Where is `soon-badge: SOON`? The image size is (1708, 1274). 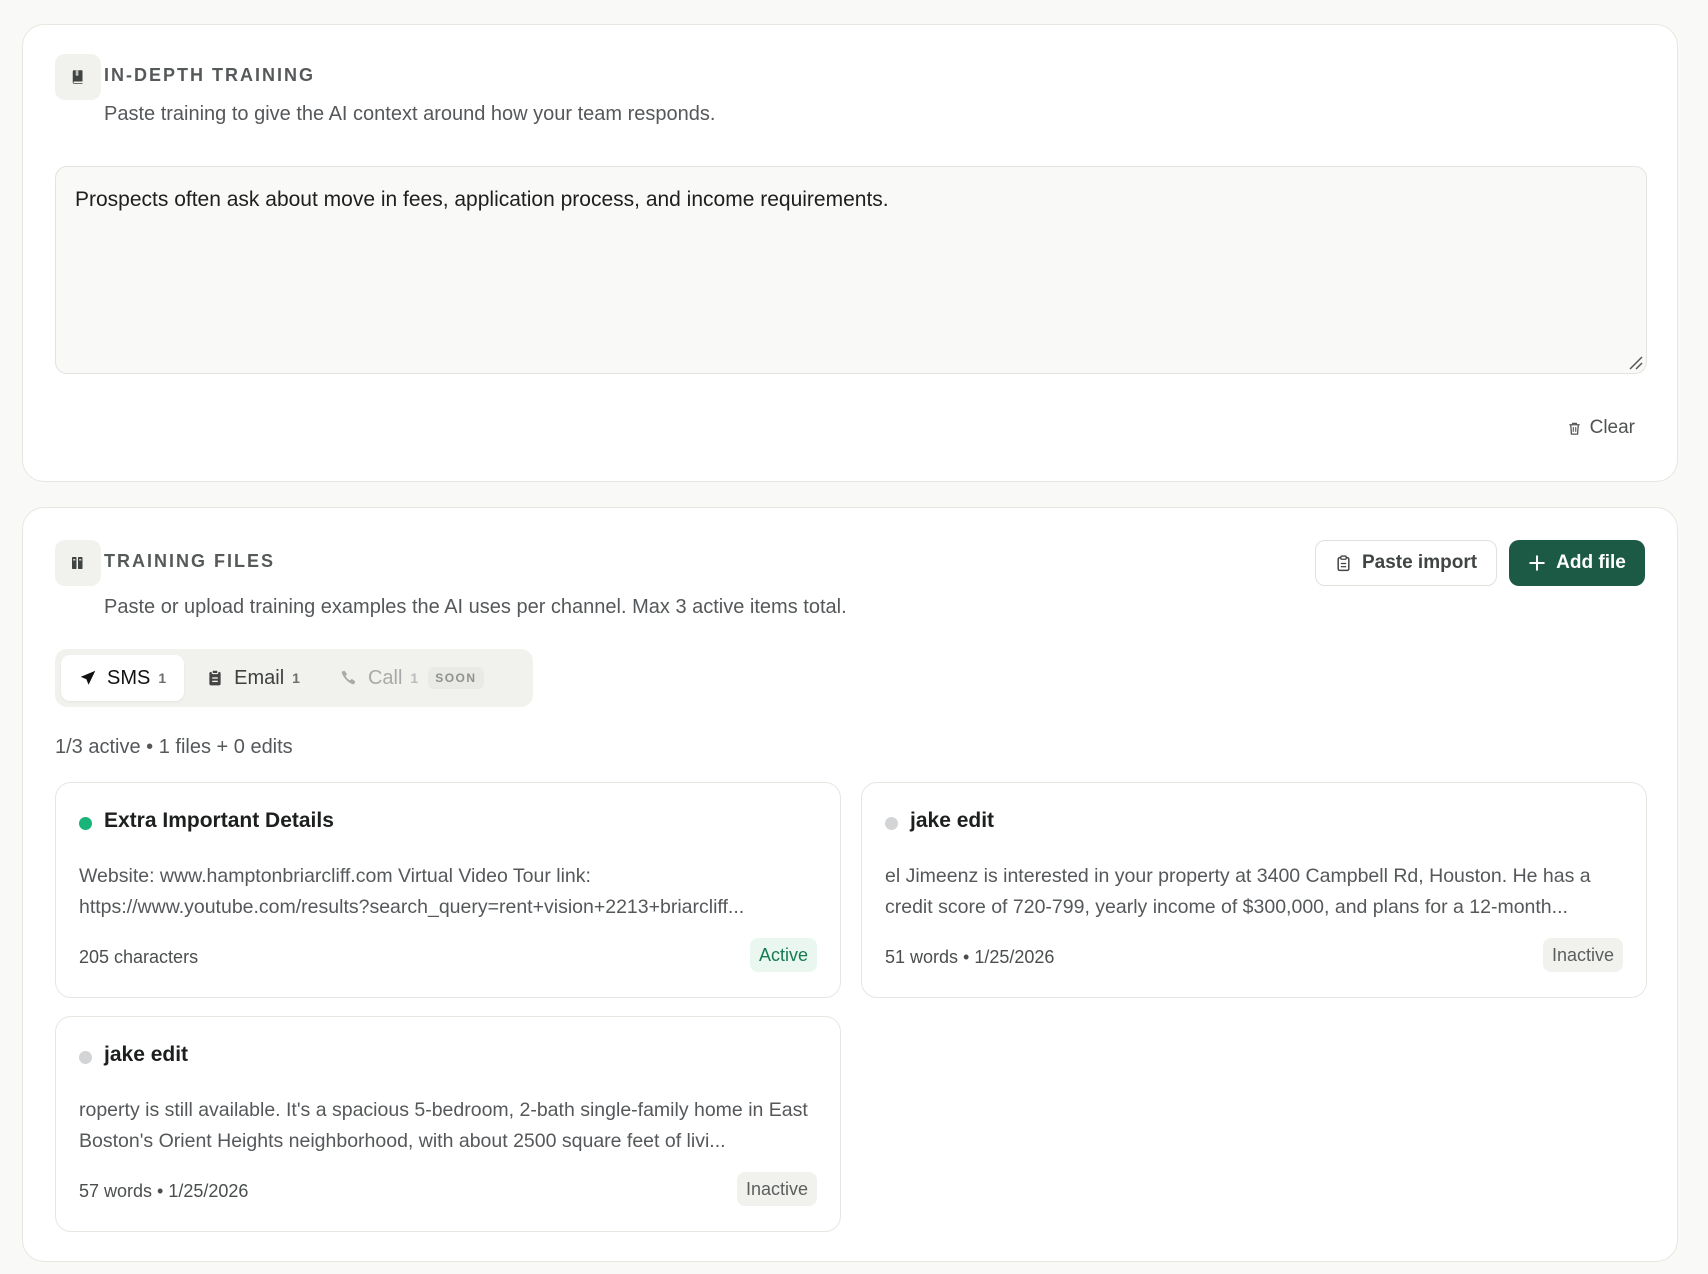 soon-badge: SOON is located at coordinates (456, 678).